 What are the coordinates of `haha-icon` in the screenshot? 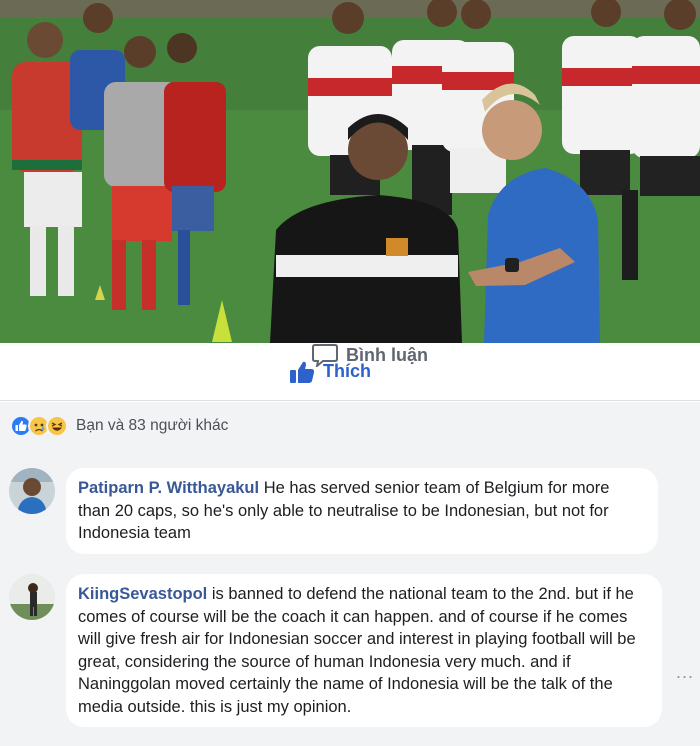 It's located at (57, 426).